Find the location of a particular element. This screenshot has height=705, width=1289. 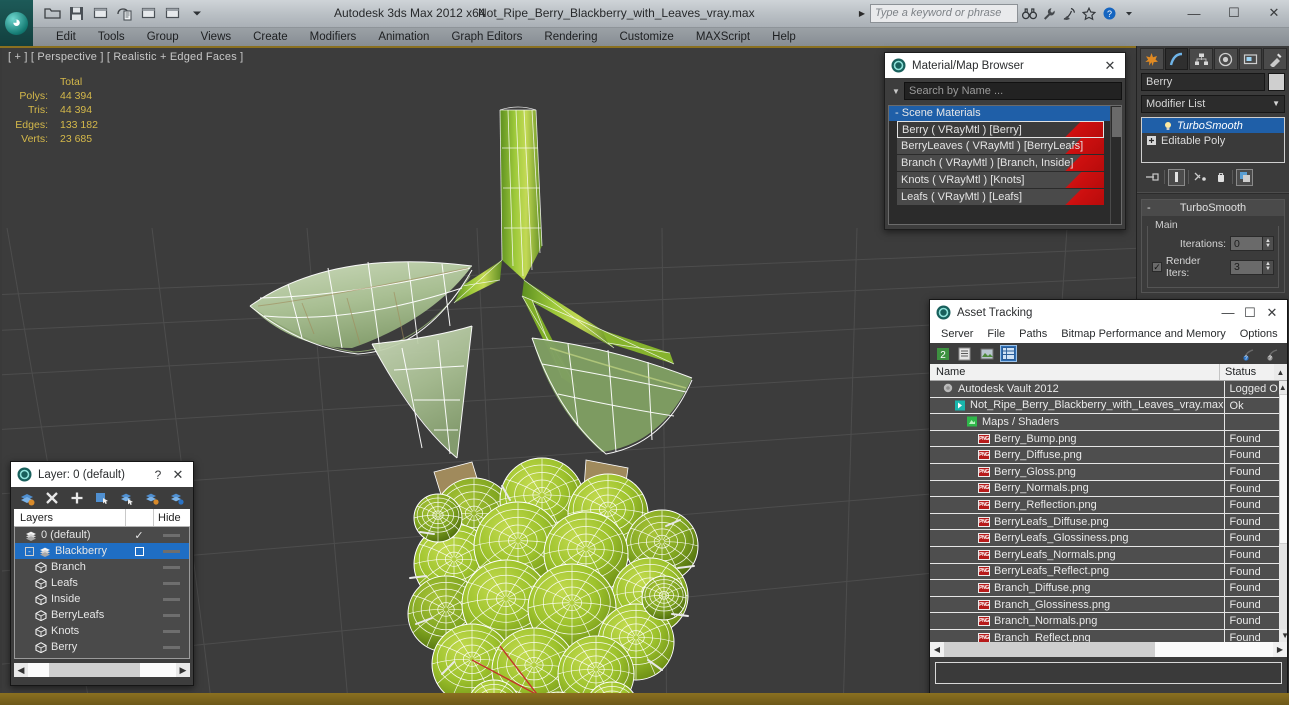

layer-scroll-track is located at coordinates (102, 670).